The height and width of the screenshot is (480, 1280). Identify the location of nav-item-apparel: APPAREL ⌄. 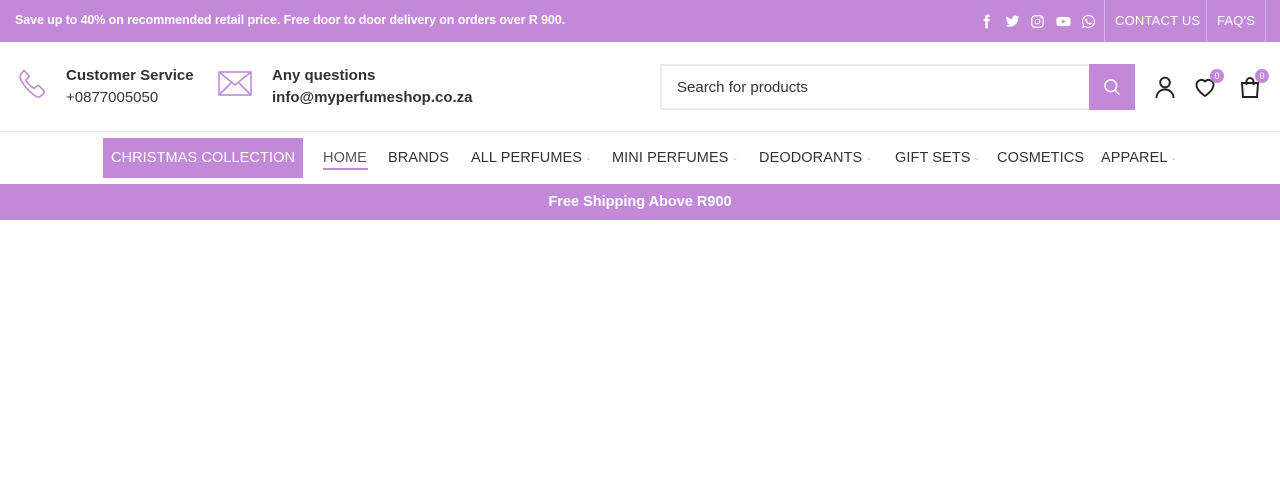
(1139, 158).